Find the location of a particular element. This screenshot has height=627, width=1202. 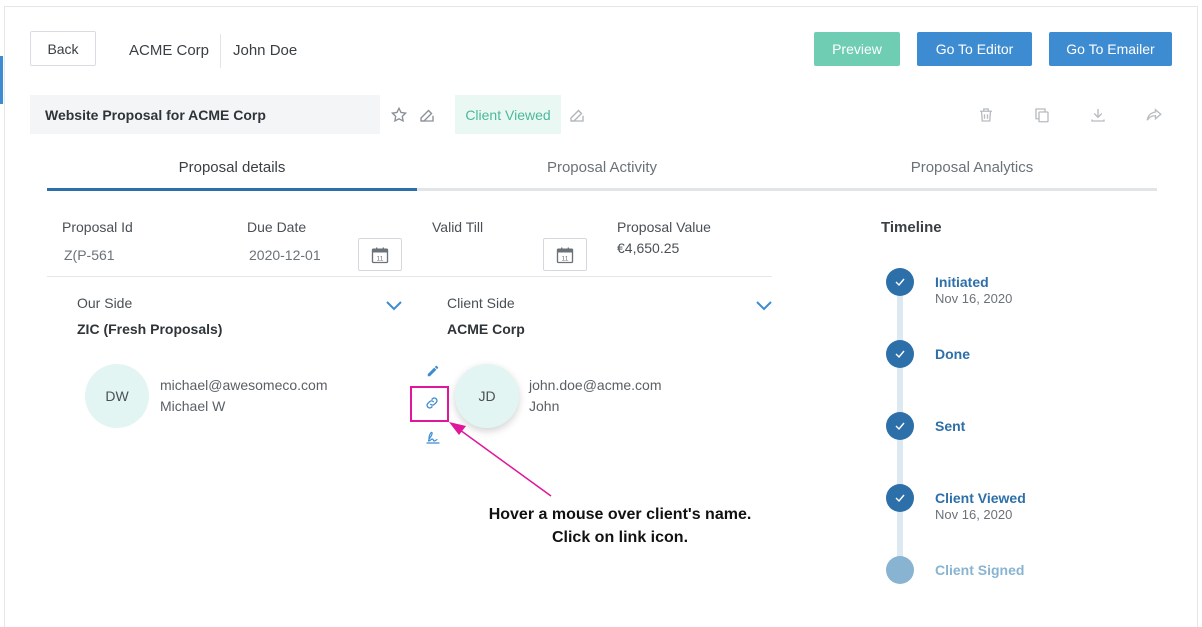

timeline-node-sent is located at coordinates (900, 426).